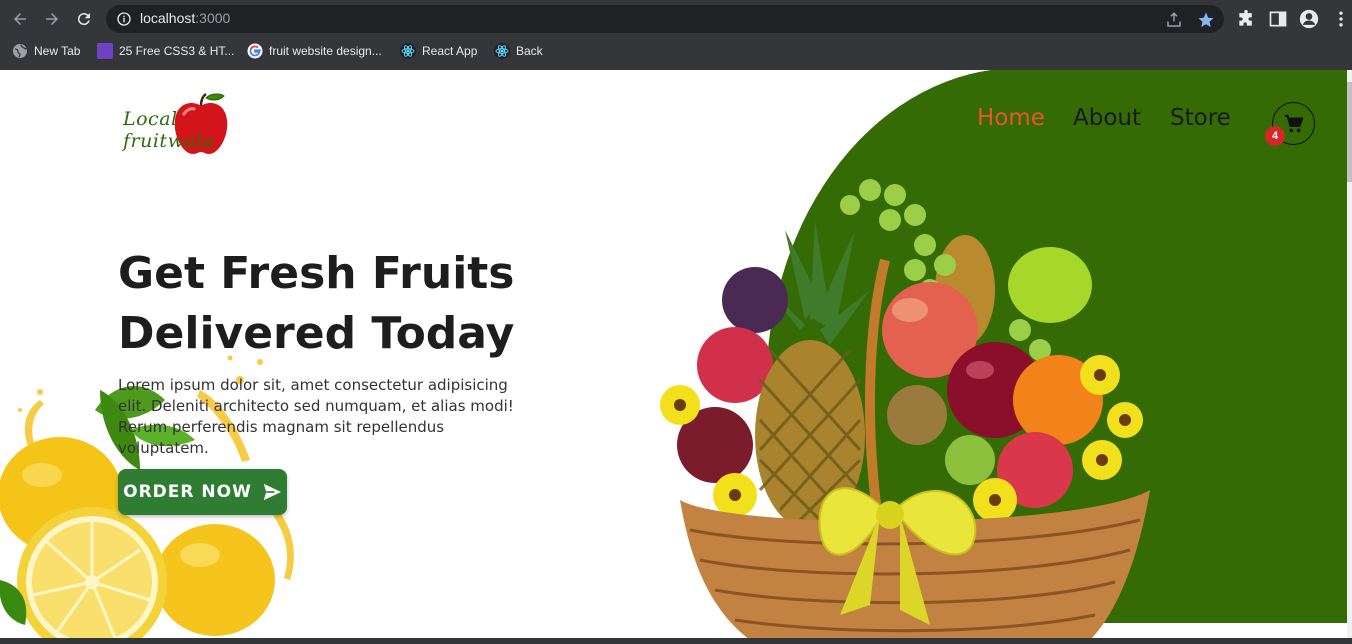 The height and width of the screenshot is (644, 1352). I want to click on reload-icon, so click(83, 19).